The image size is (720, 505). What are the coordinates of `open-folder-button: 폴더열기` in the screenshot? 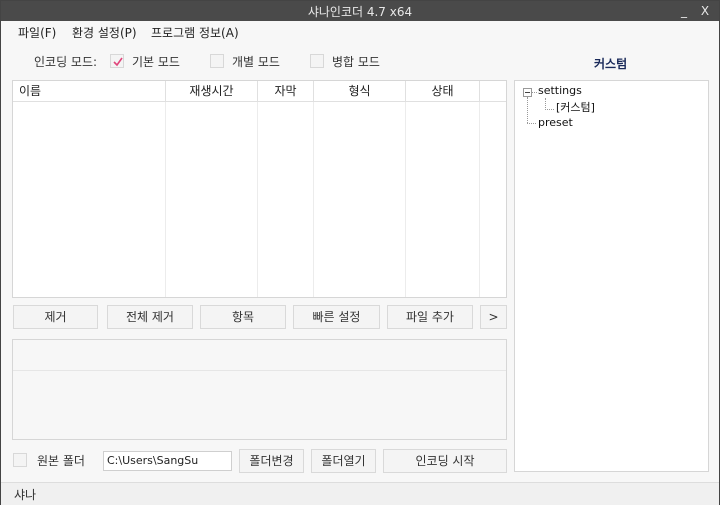 It's located at (343, 461).